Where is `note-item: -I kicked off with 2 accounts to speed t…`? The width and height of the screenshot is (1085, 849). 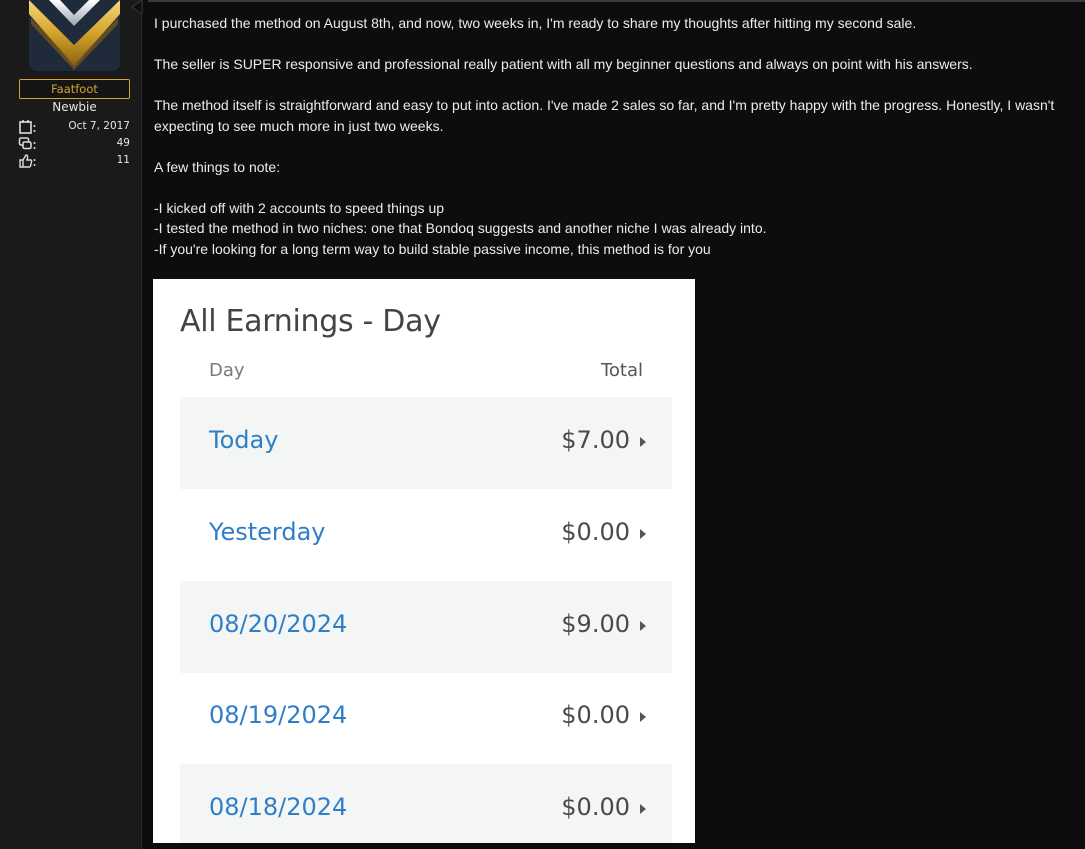 note-item: -I kicked off with 2 accounts to speed t… is located at coordinates (299, 207).